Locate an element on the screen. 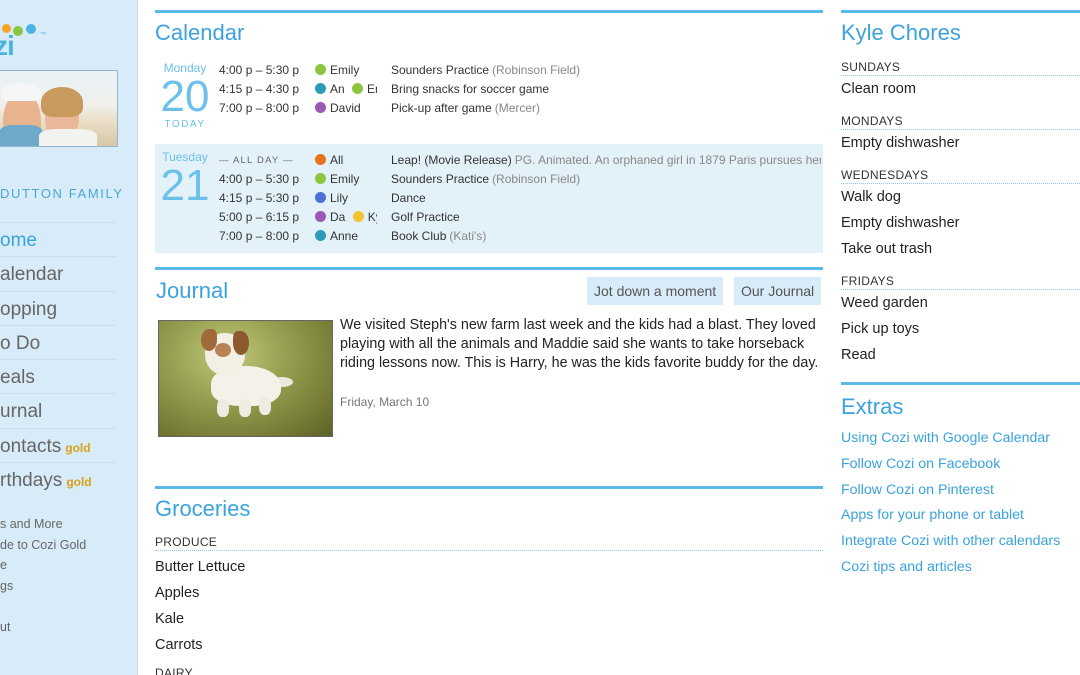 This screenshot has height=675, width=1080. sub-link-sign-out: ut is located at coordinates (67, 627).